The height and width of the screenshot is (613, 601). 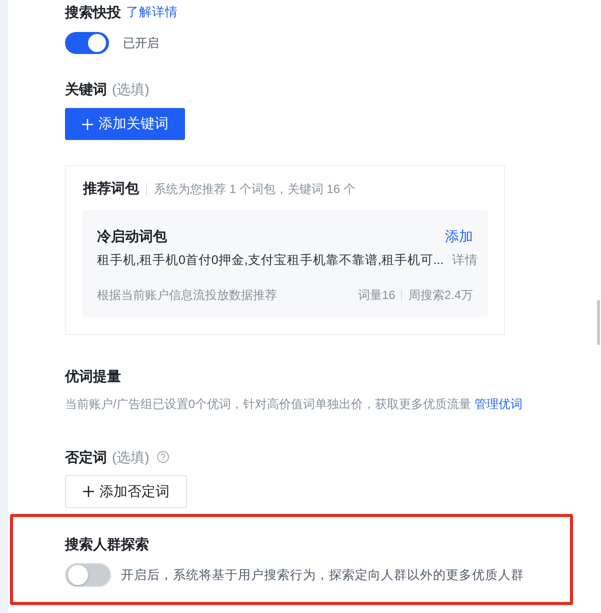 What do you see at coordinates (498, 404) in the screenshot?
I see `manage-link: 管理优词` at bounding box center [498, 404].